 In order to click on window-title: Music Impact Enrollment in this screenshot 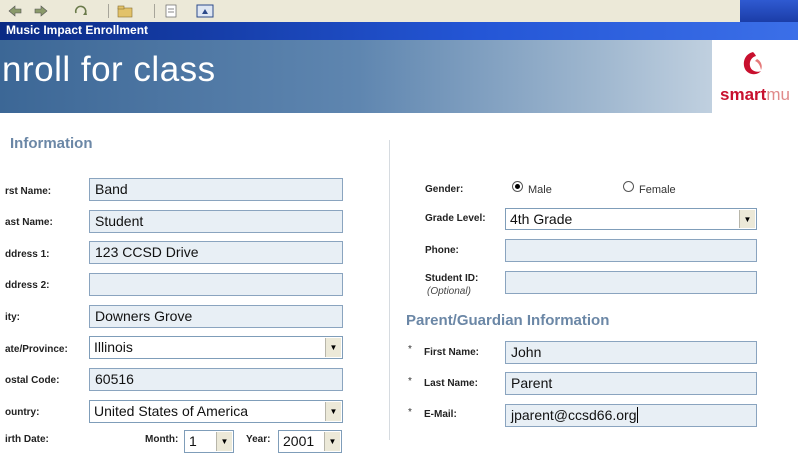, I will do `click(77, 30)`.